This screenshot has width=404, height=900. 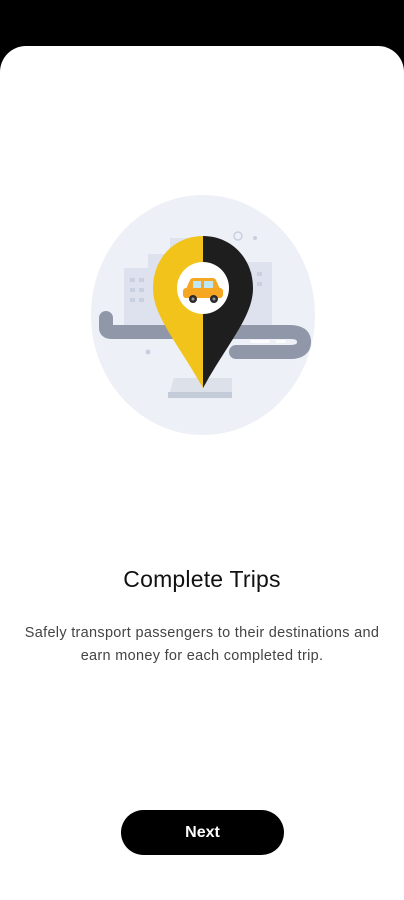 What do you see at coordinates (202, 23) in the screenshot?
I see `status-bar` at bounding box center [202, 23].